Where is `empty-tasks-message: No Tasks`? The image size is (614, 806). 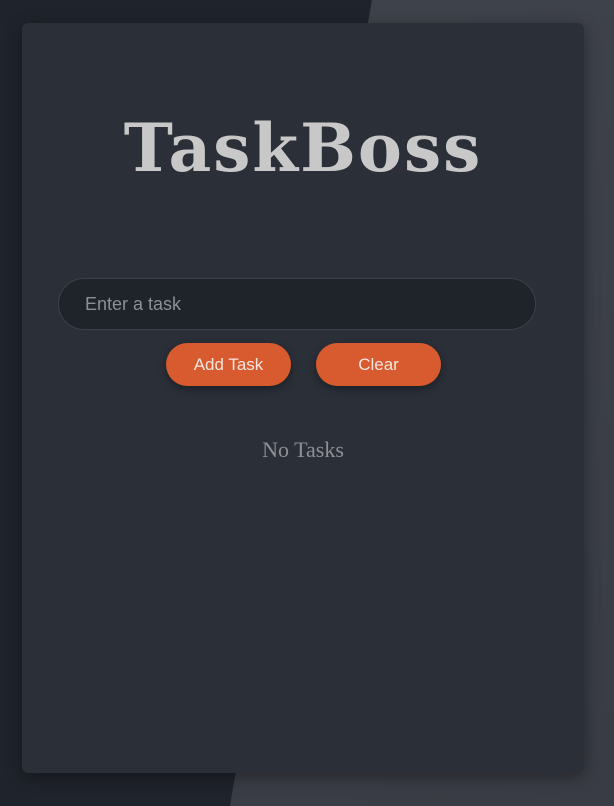
empty-tasks-message: No Tasks is located at coordinates (303, 449).